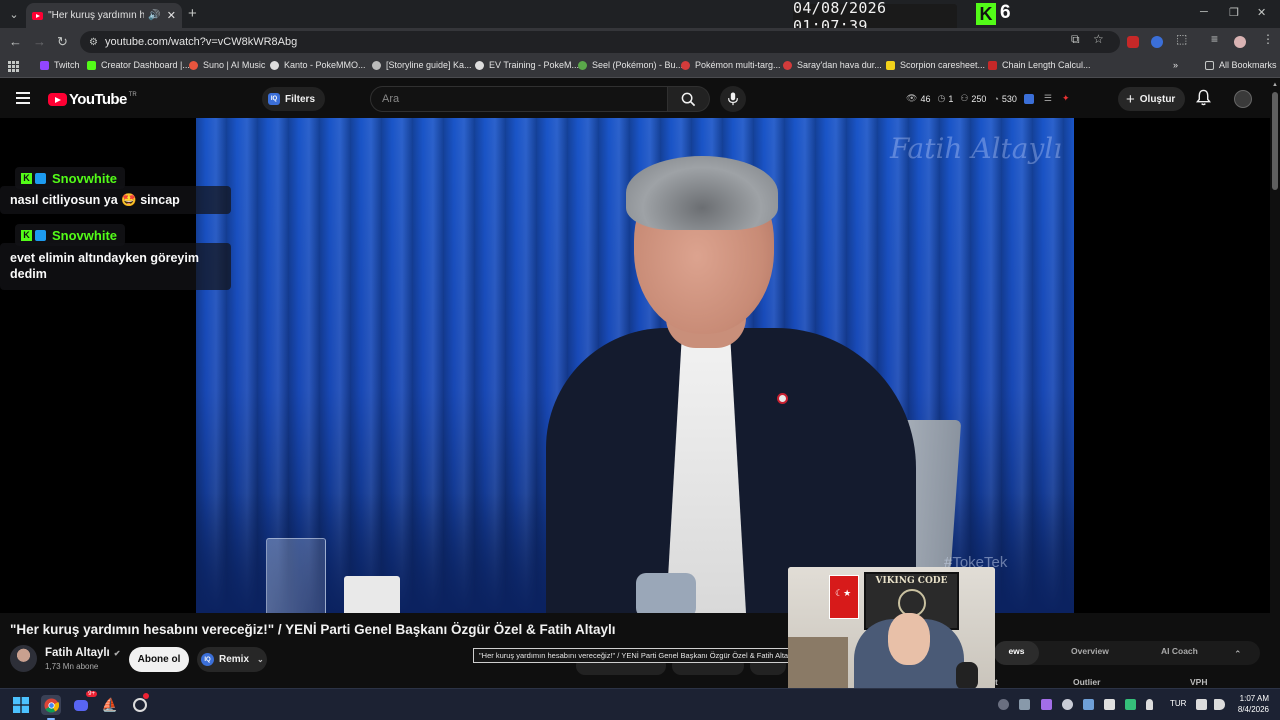  I want to click on tab-audio-icon: 🔊, so click(154, 15).